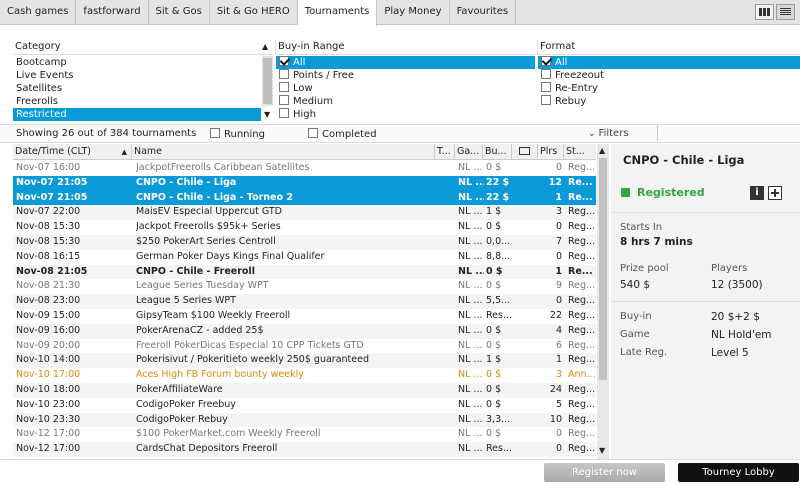  Describe the element at coordinates (313, 133) in the screenshot. I see `completed-checkbox-box` at that location.